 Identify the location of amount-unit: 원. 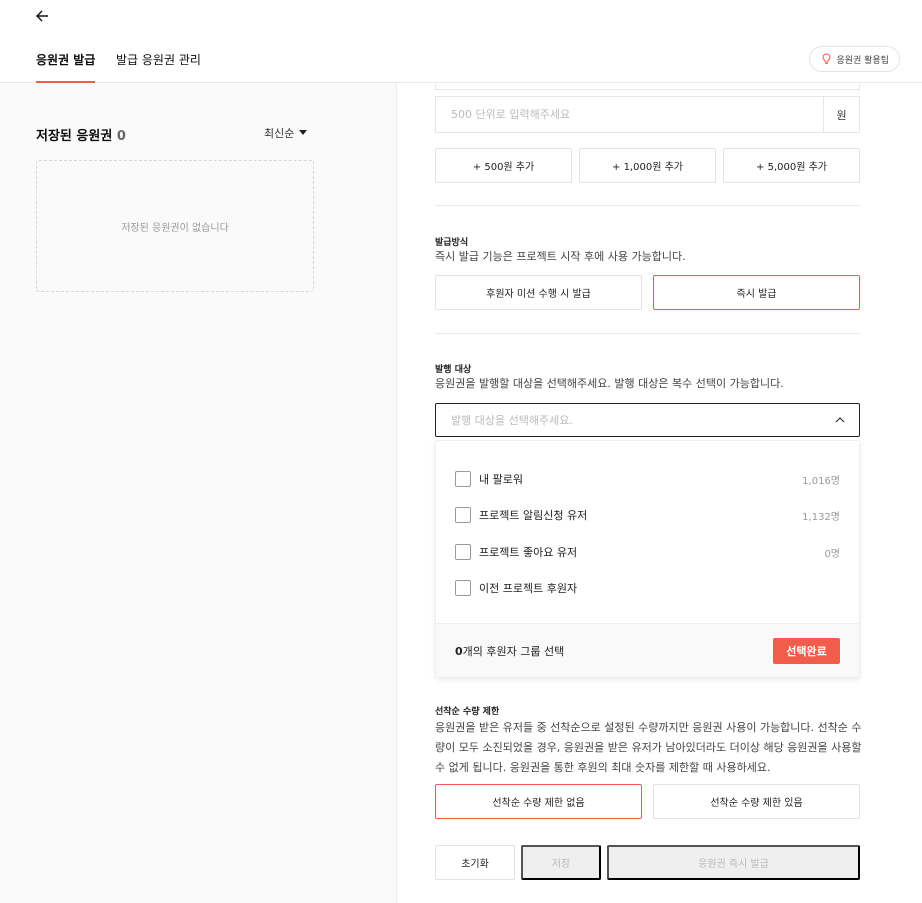
(841, 114).